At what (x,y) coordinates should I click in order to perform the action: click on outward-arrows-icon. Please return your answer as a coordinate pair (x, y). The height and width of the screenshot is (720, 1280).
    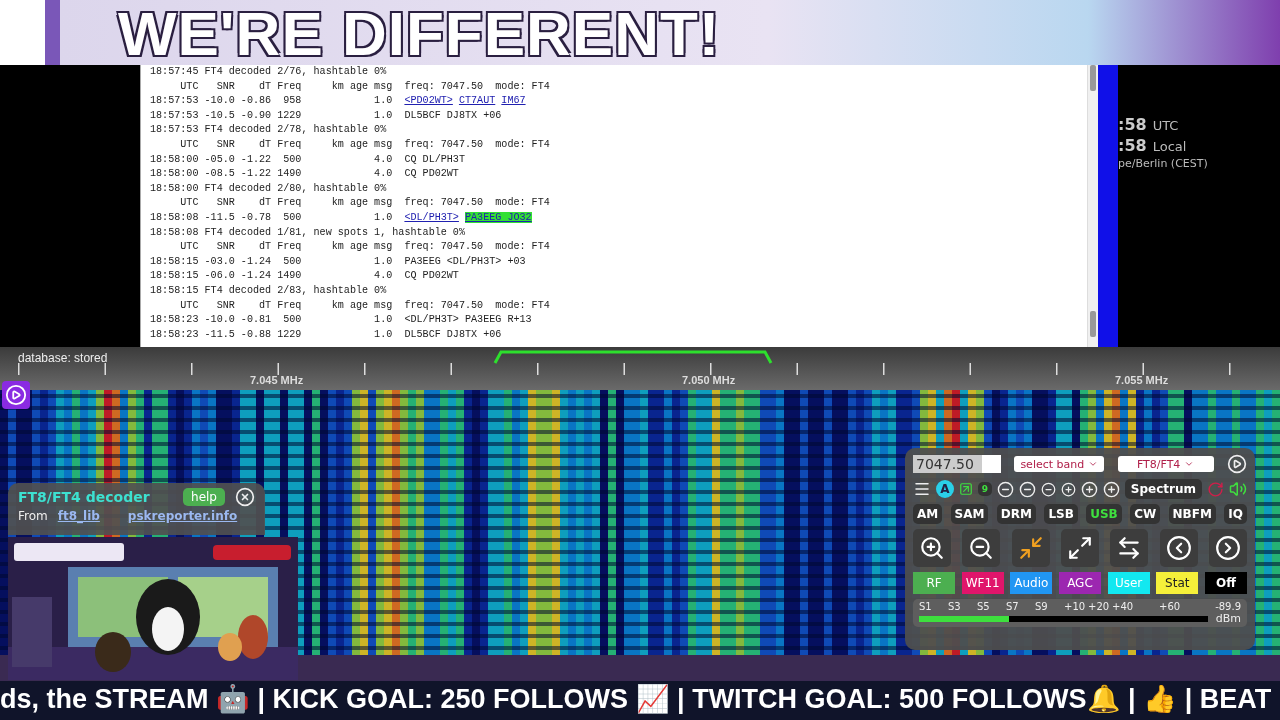
    Looking at the image, I should click on (1080, 548).